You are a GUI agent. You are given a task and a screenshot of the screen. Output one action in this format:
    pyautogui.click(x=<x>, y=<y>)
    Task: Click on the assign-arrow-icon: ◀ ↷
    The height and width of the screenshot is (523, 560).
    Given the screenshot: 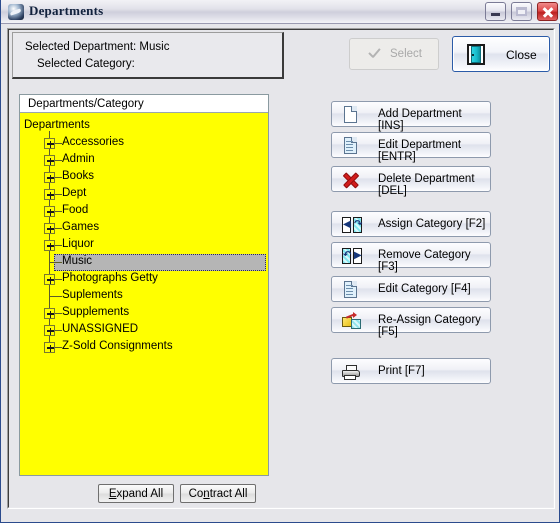 What is the action you would take?
    pyautogui.click(x=352, y=225)
    